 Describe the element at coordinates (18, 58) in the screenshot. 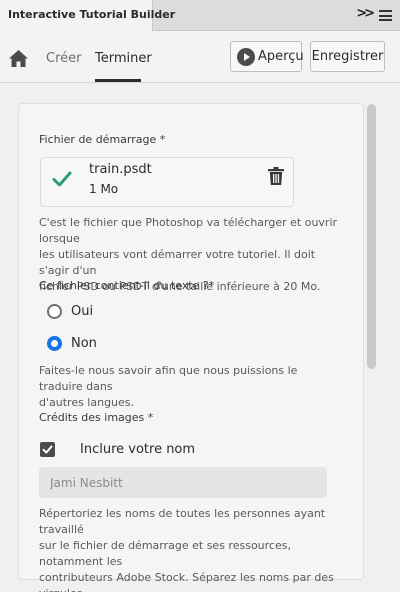

I see `home-icon` at that location.